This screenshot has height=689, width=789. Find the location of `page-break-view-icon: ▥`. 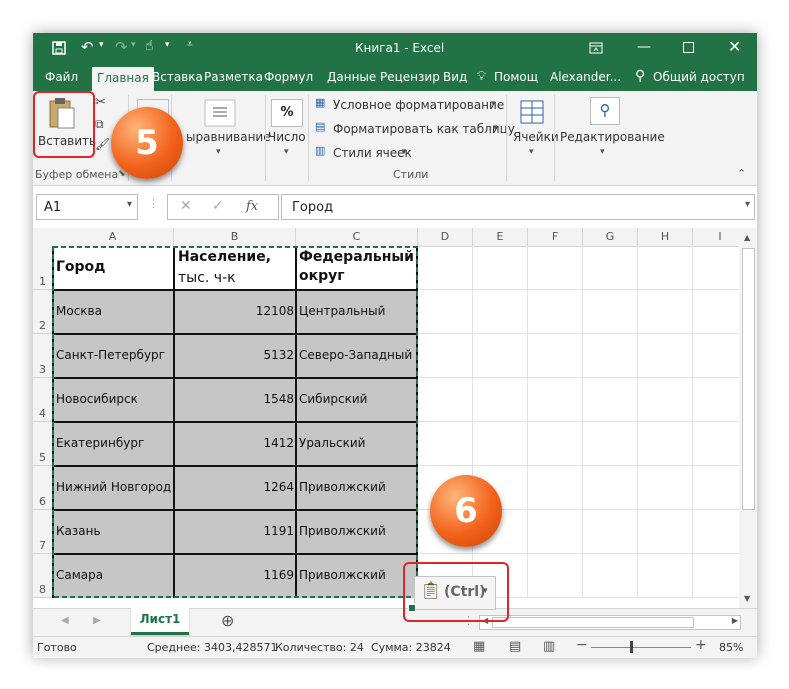

page-break-view-icon: ▥ is located at coordinates (549, 646).